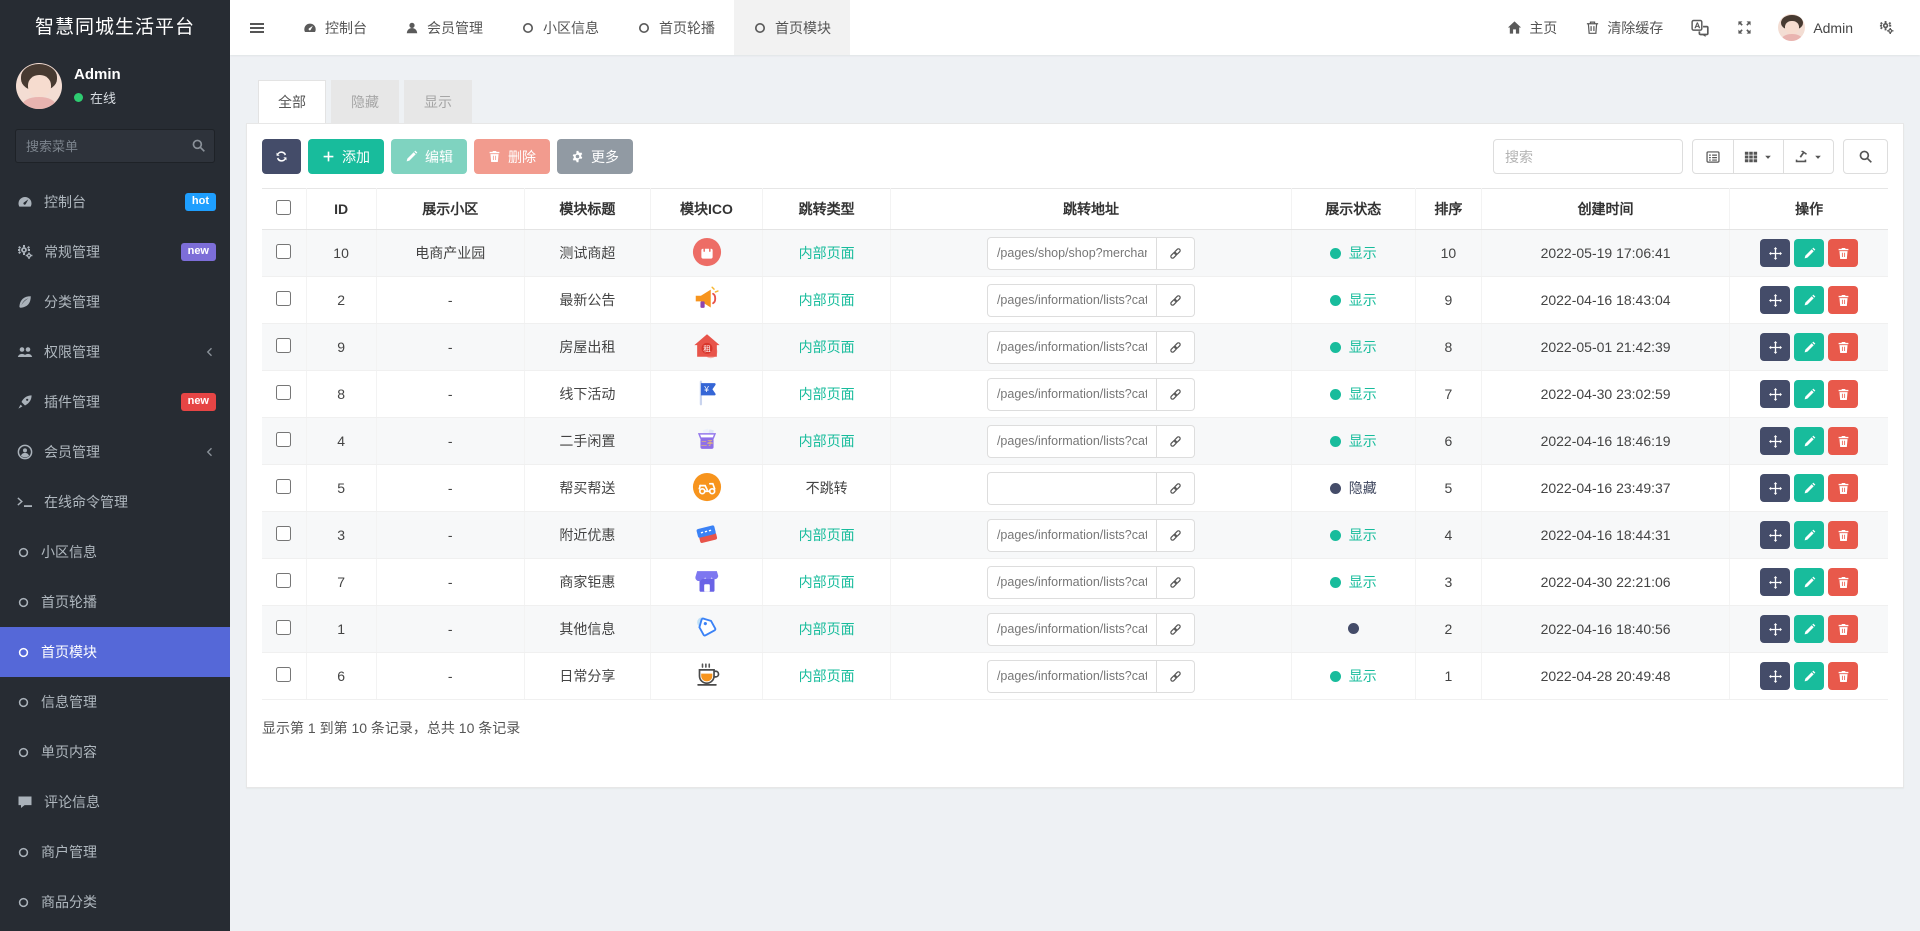 The height and width of the screenshot is (931, 1920). Describe the element at coordinates (1448, 209) in the screenshot. I see `column-header-sort: 排序` at that location.